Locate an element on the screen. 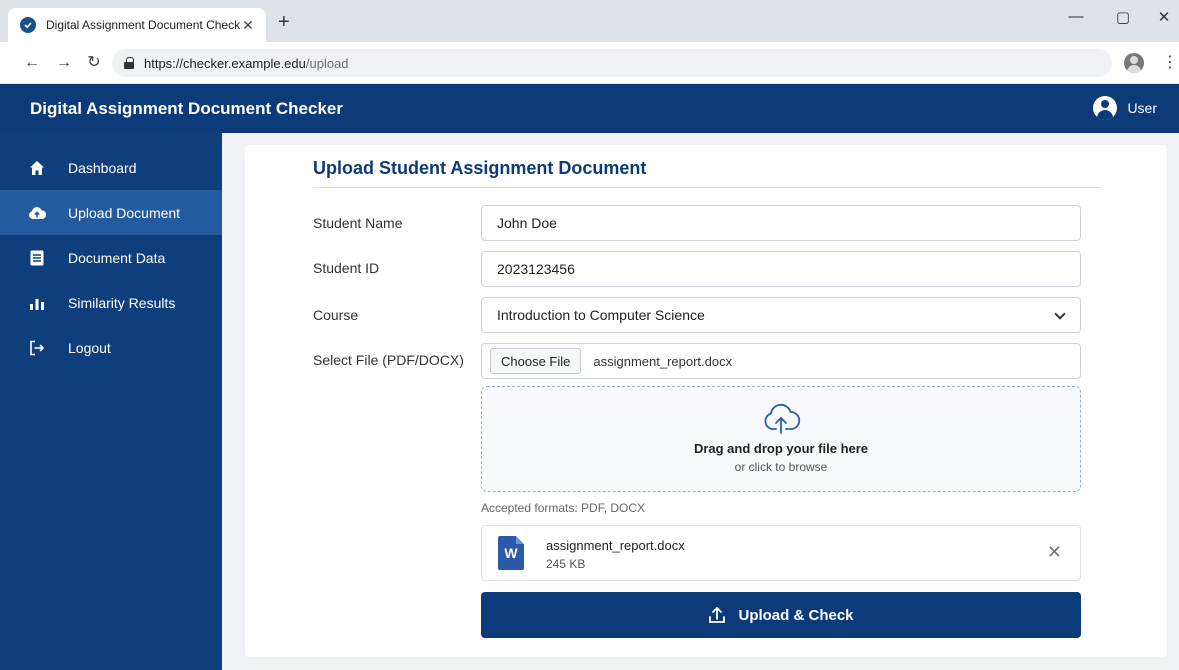  browser-tab: Digital Assignment Document Checker ✕ is located at coordinates (137, 25).